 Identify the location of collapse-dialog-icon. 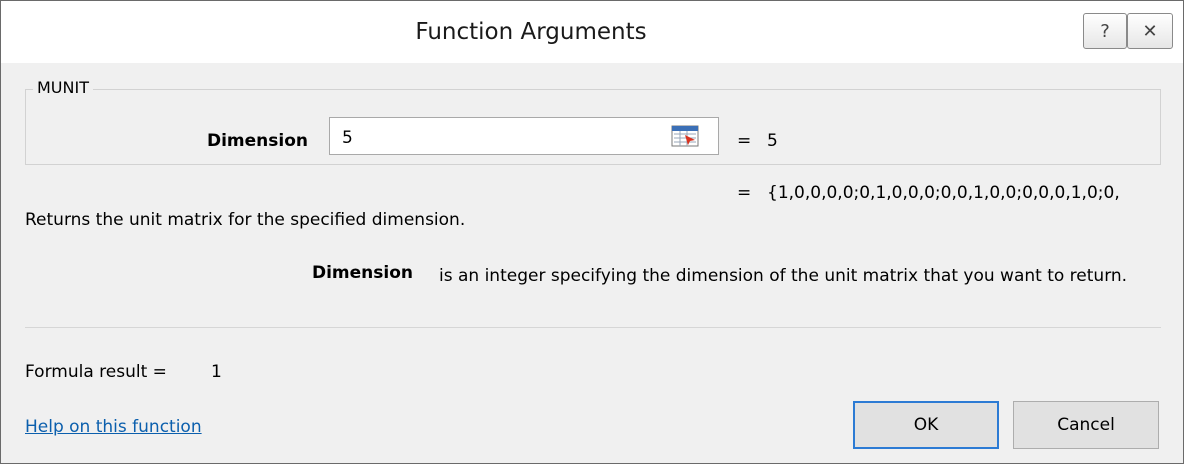
(685, 136).